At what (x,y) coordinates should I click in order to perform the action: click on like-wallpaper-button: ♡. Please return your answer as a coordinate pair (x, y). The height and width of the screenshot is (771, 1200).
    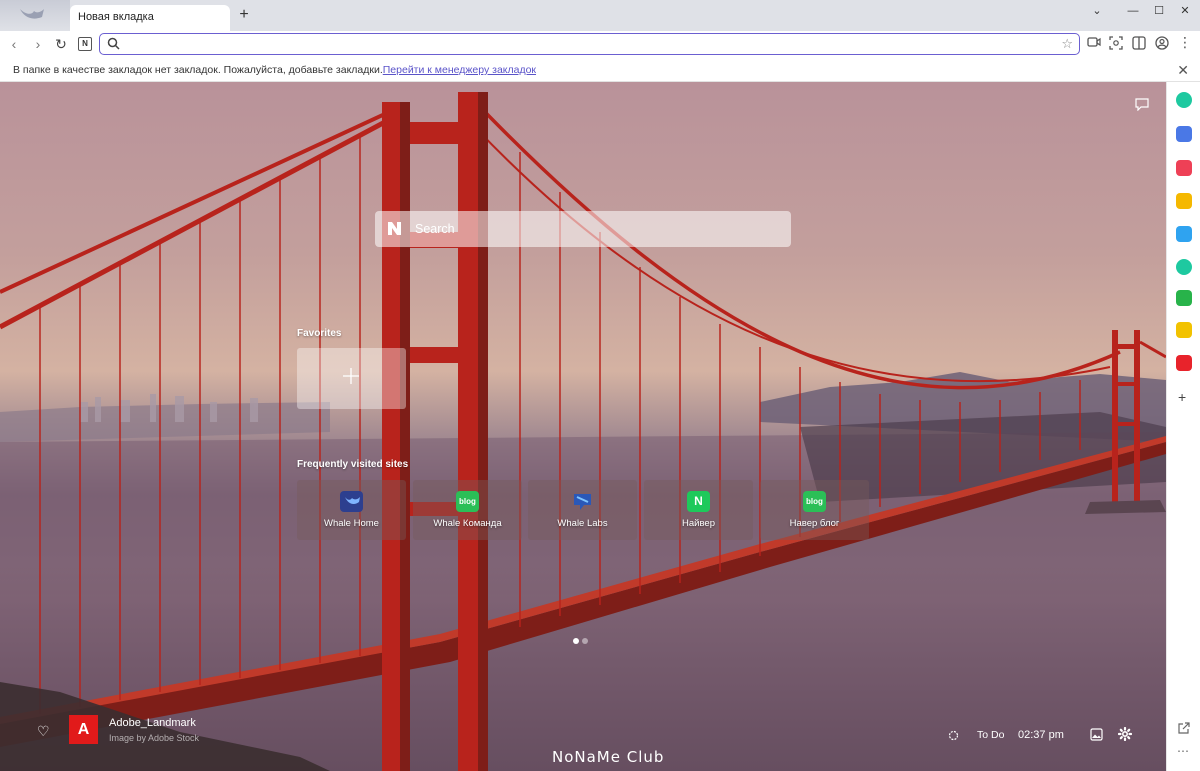
    Looking at the image, I should click on (43, 731).